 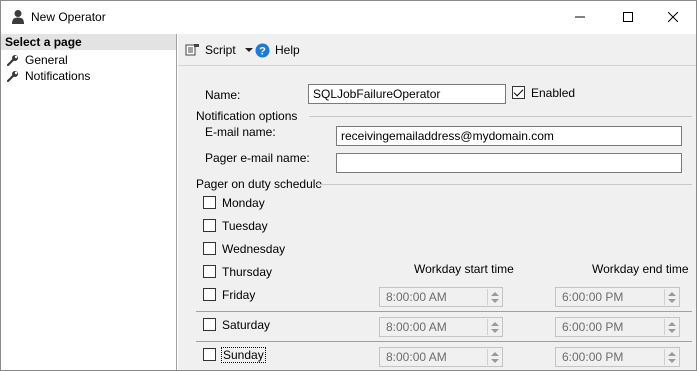 What do you see at coordinates (239, 295) in the screenshot?
I see `friday-label: Friday` at bounding box center [239, 295].